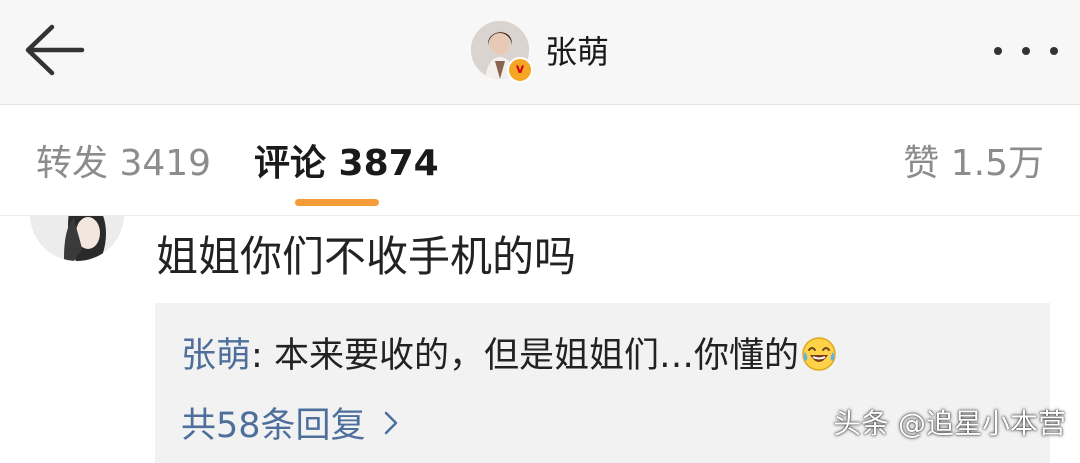 The width and height of the screenshot is (1080, 463). I want to click on more-replies-label: 共58条回复, so click(273, 426).